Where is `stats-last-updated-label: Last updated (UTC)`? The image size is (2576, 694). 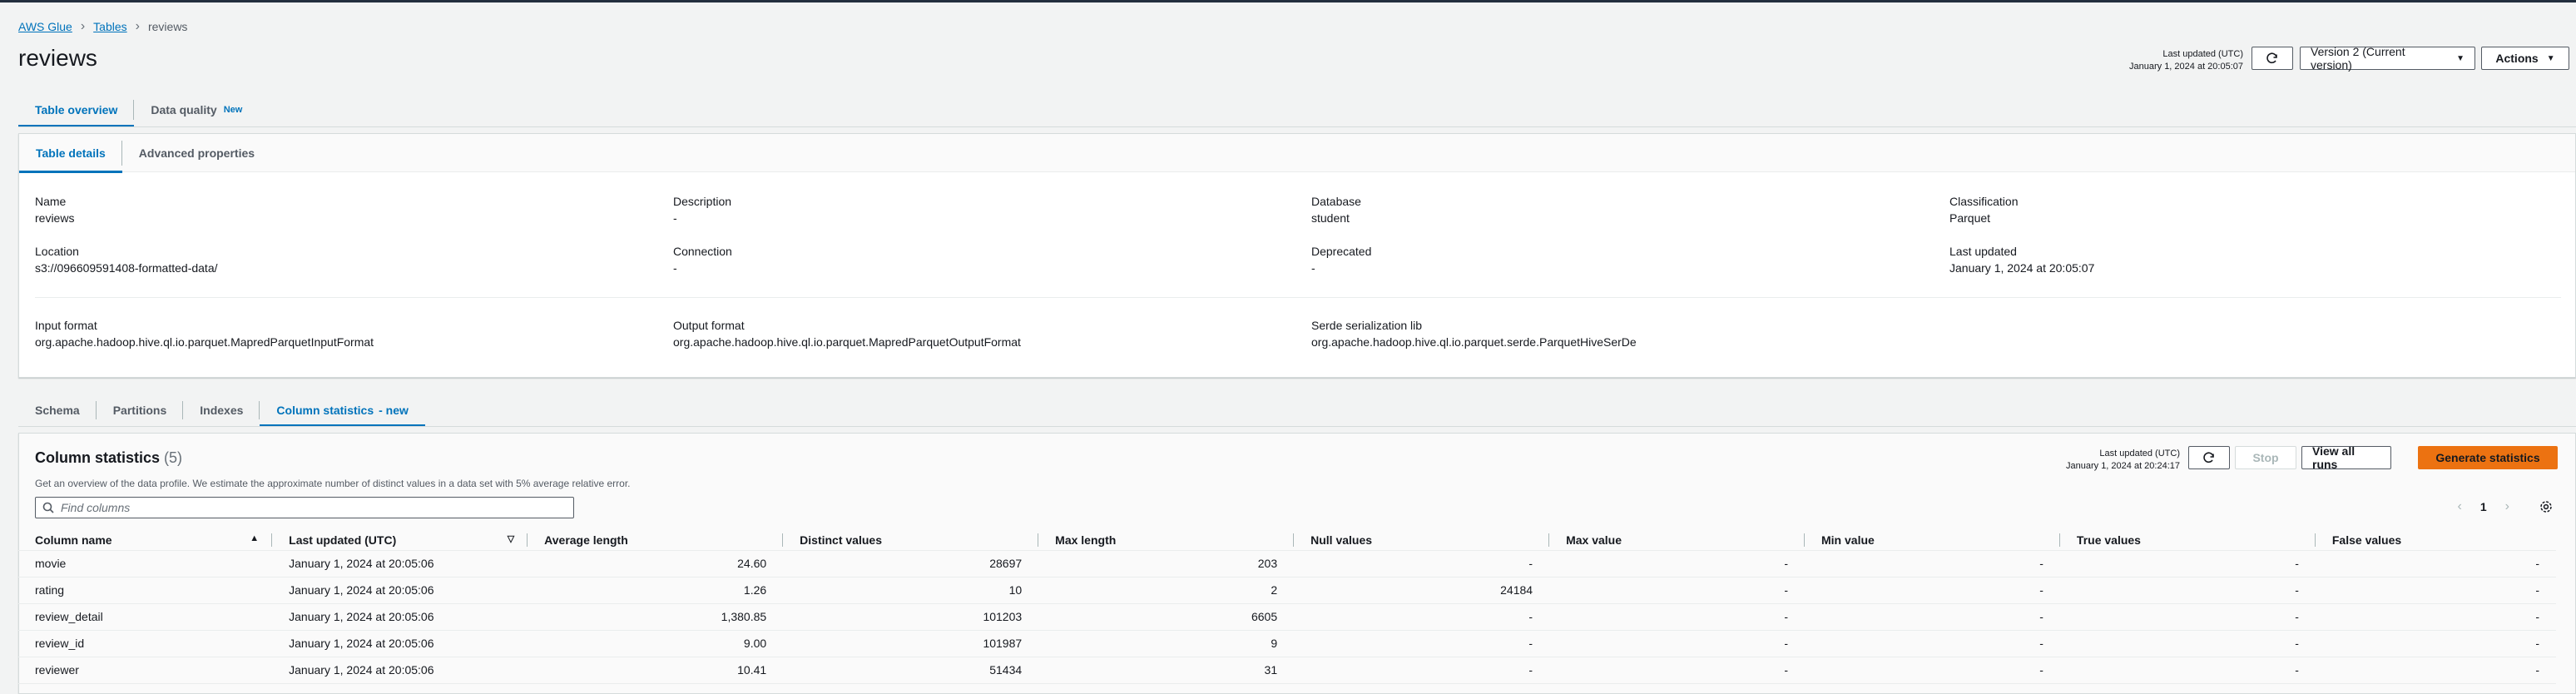 stats-last-updated-label: Last updated (UTC) is located at coordinates (2139, 454).